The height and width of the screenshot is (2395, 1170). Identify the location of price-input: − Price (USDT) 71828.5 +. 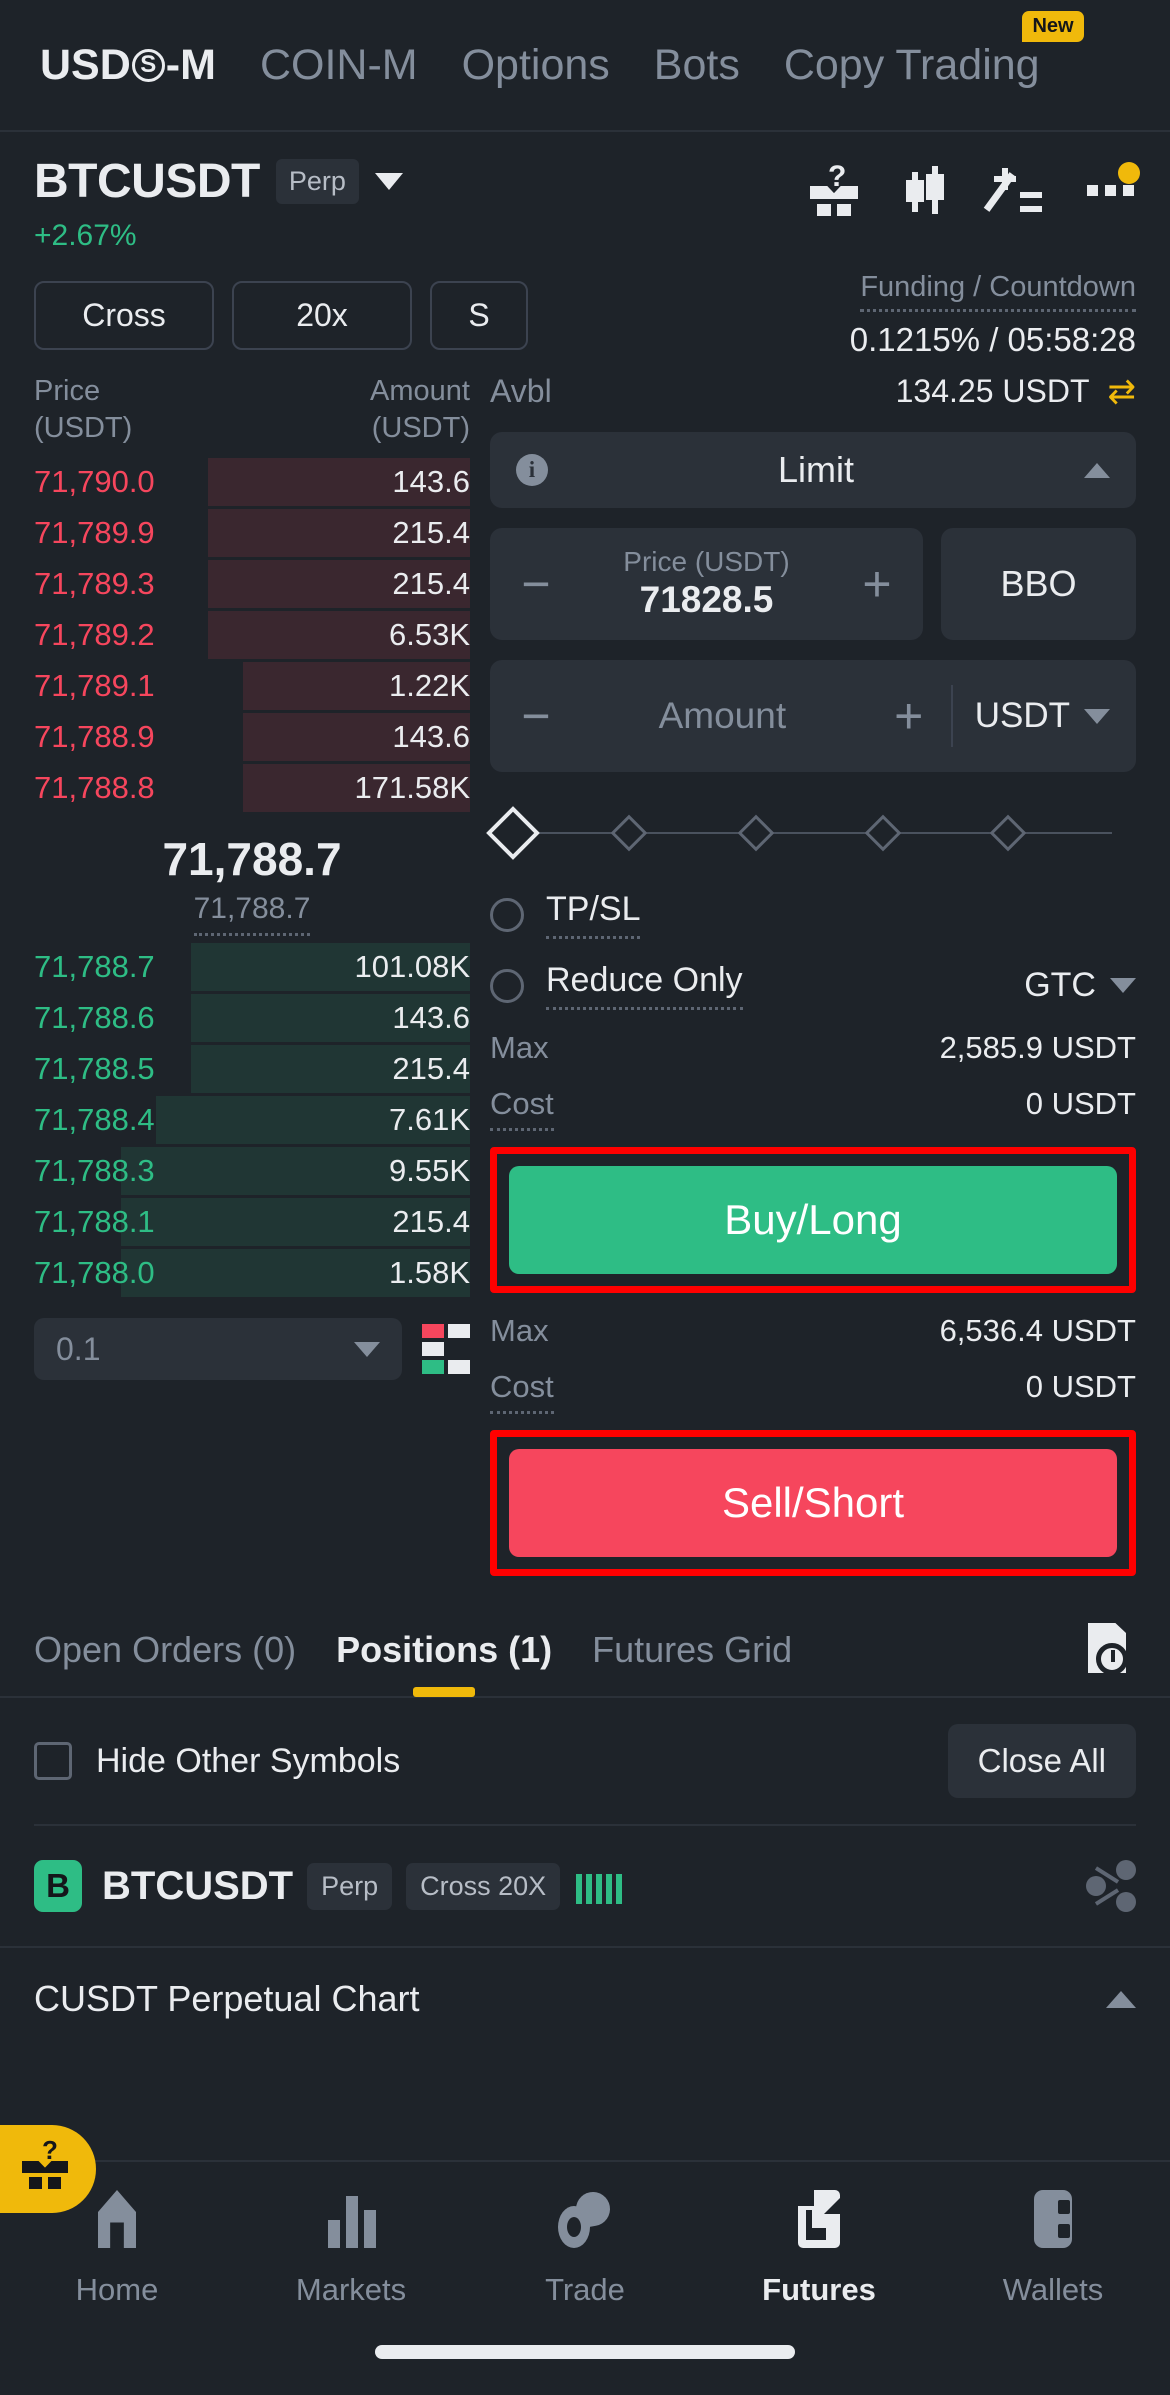
(706, 584).